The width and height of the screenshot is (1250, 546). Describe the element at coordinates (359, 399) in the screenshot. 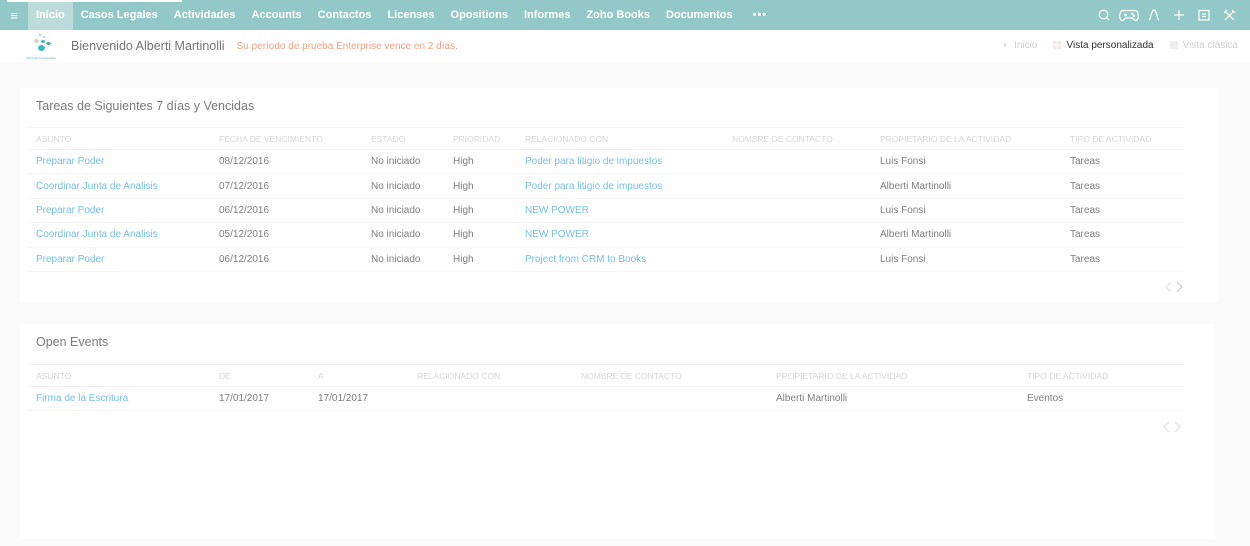

I see `table-cell: 17/01/2017` at that location.